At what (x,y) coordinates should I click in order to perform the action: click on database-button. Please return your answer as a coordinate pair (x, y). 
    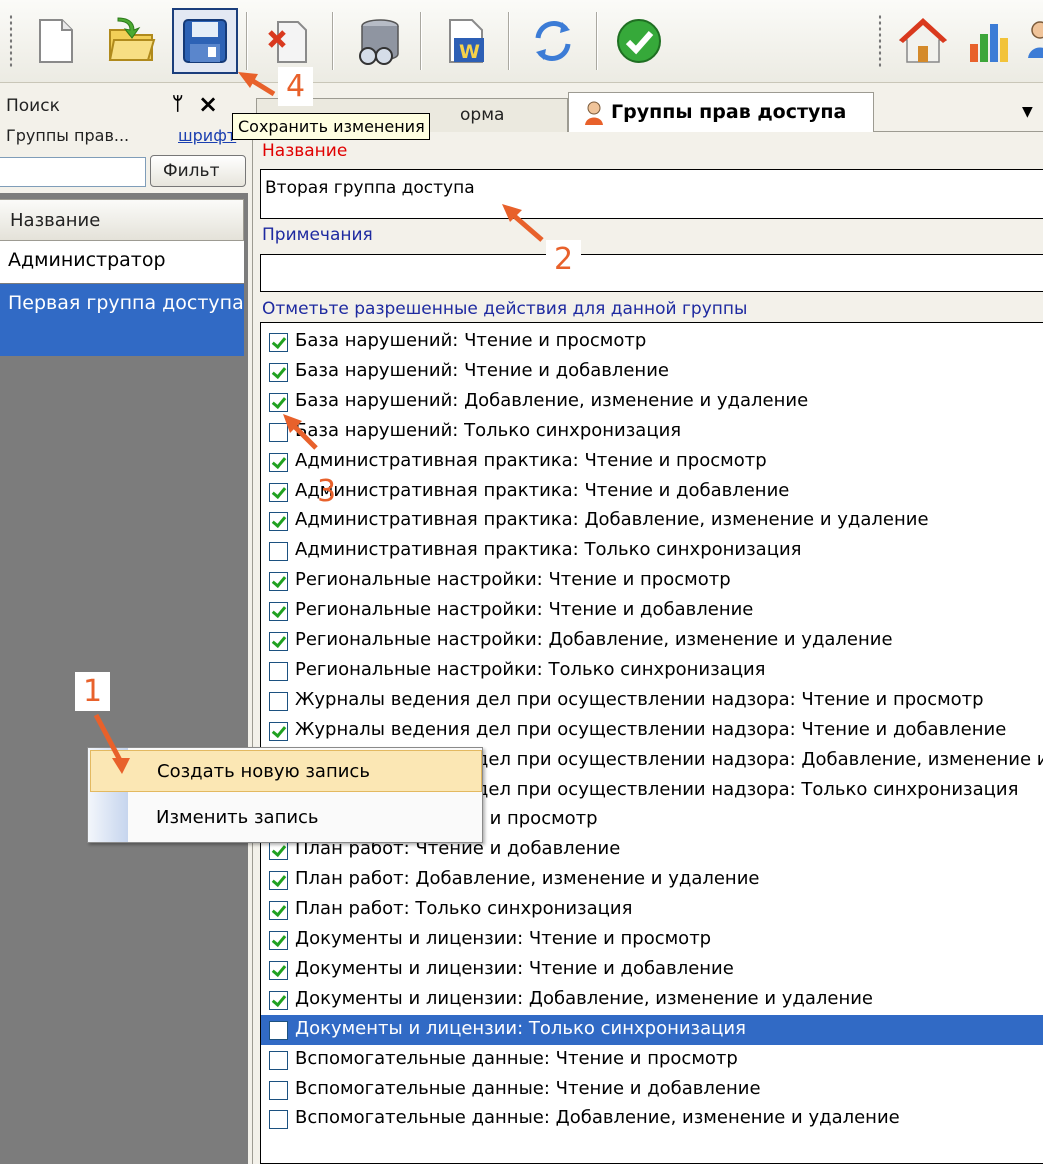
    Looking at the image, I should click on (379, 41).